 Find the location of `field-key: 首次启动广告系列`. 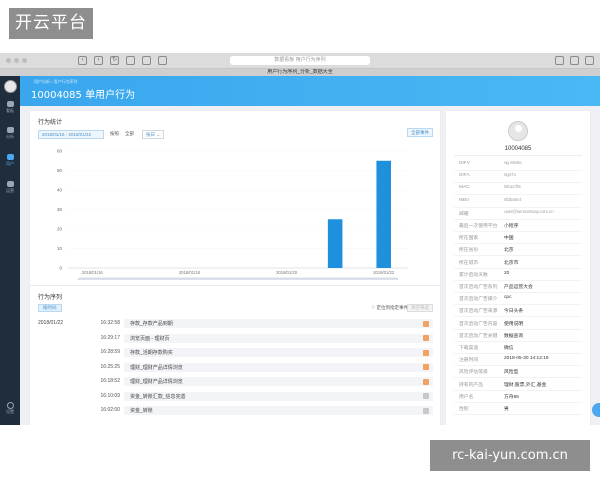

field-key: 首次启动广告系列 is located at coordinates (478, 287).